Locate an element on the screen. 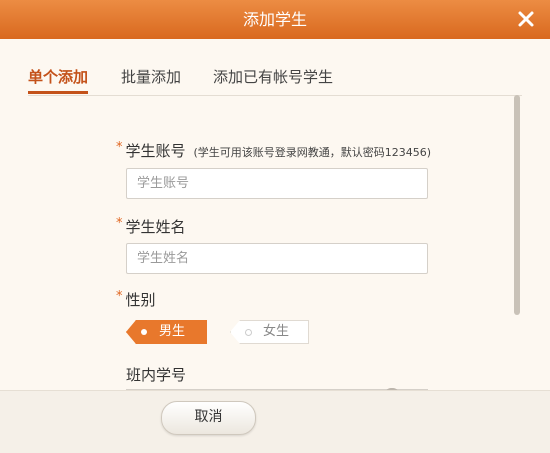 Image resolution: width=550 pixels, height=453 pixels. scrollbar is located at coordinates (517, 242).